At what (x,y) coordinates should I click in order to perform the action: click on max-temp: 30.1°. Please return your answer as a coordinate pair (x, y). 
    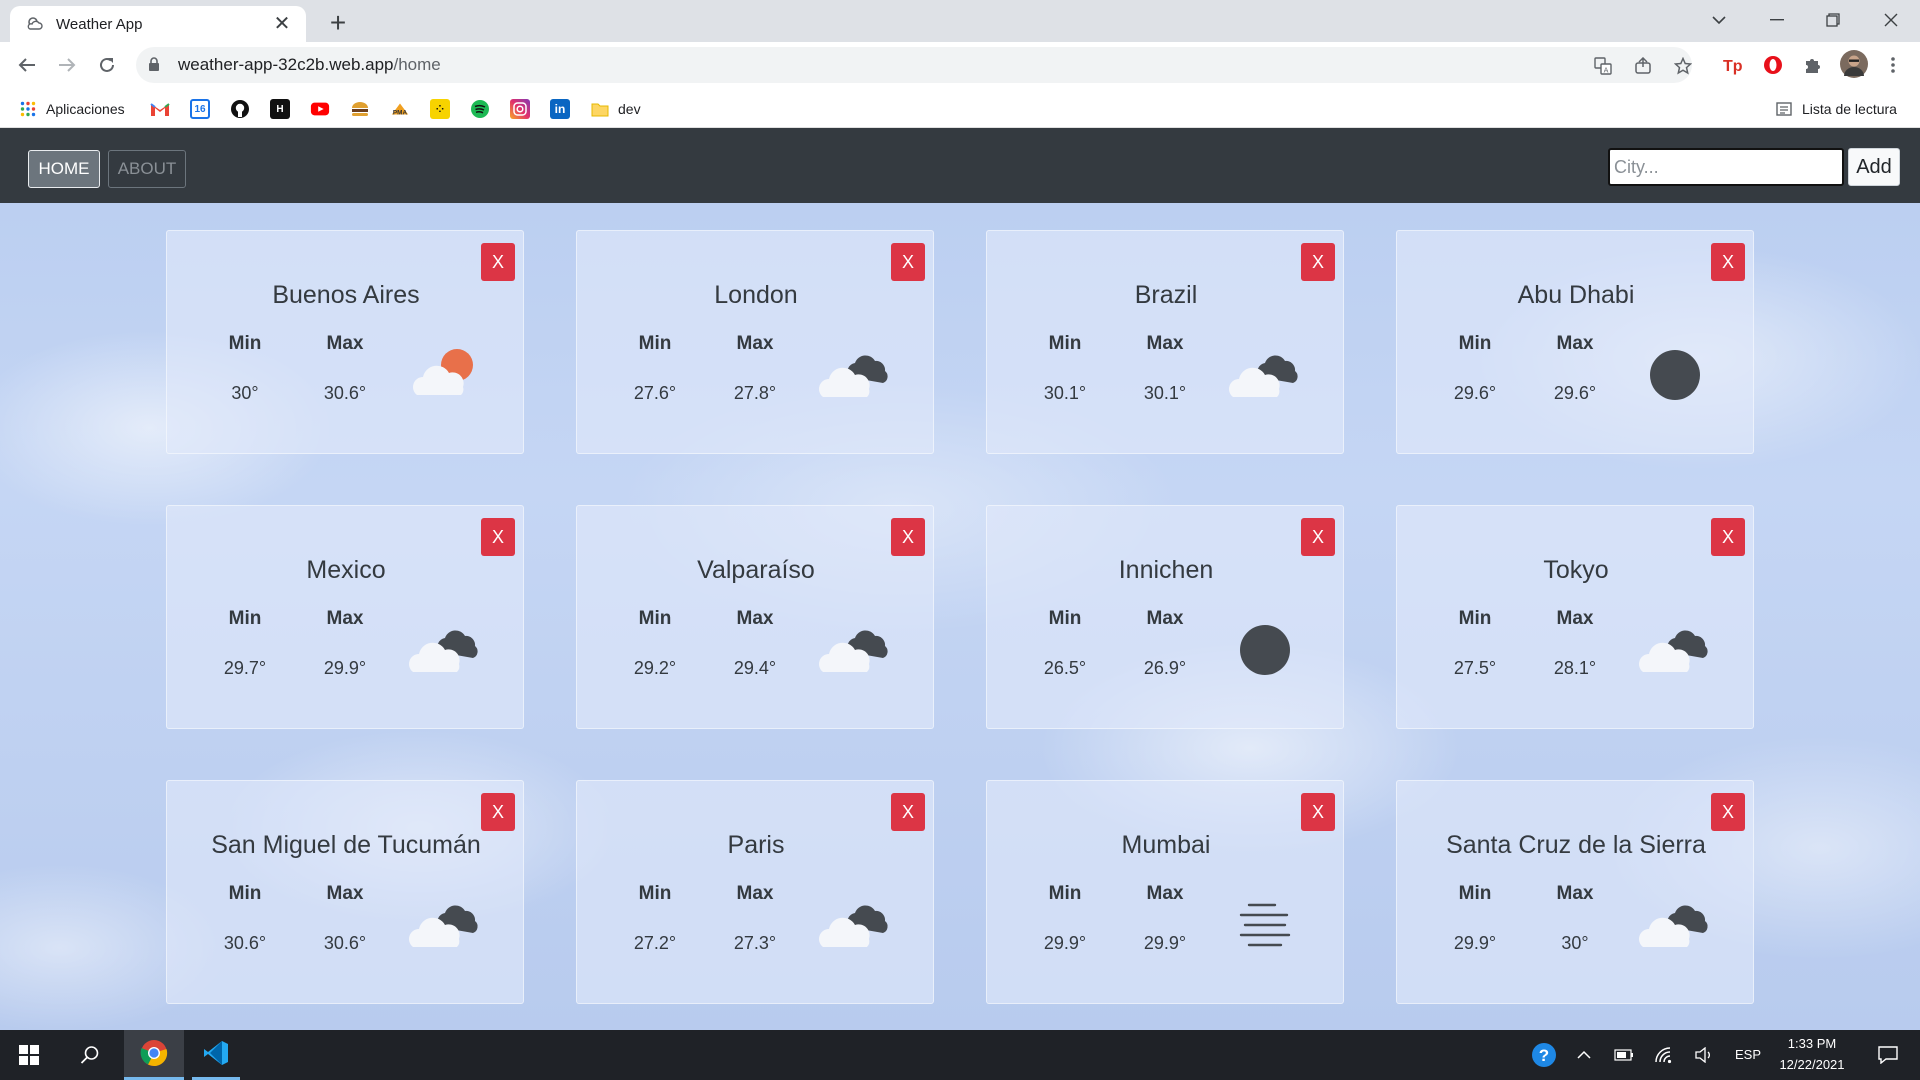
    Looking at the image, I should click on (1165, 393).